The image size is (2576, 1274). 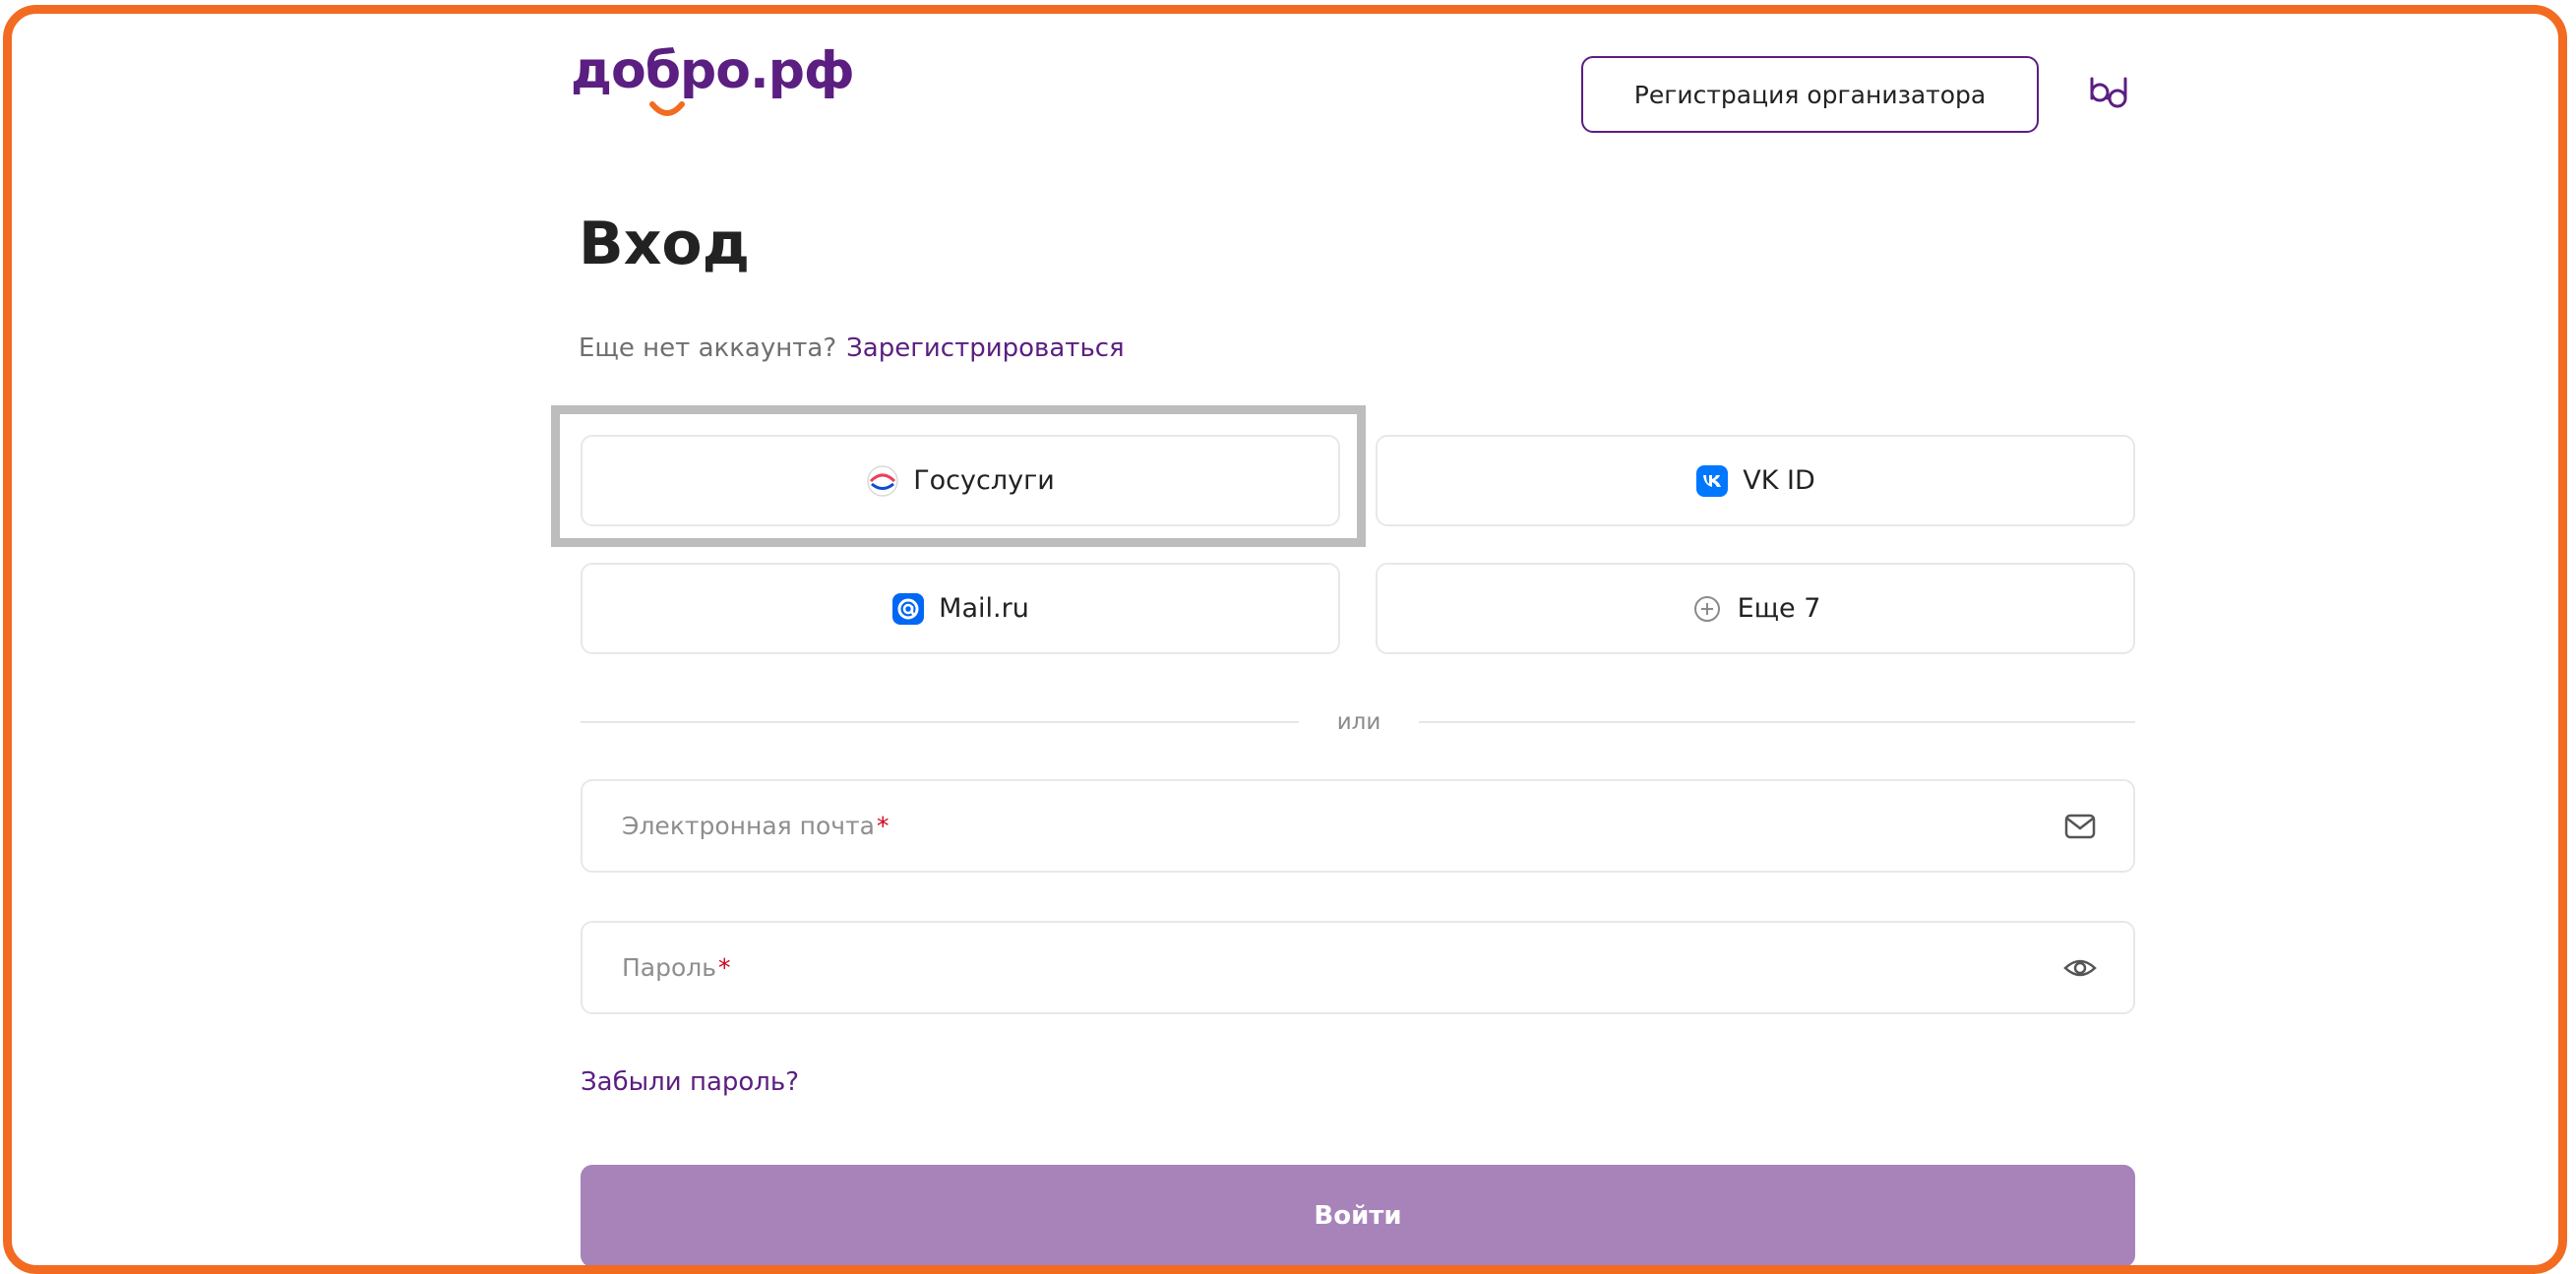 What do you see at coordinates (984, 608) in the screenshot?
I see `mailru-label: Mail.ru` at bounding box center [984, 608].